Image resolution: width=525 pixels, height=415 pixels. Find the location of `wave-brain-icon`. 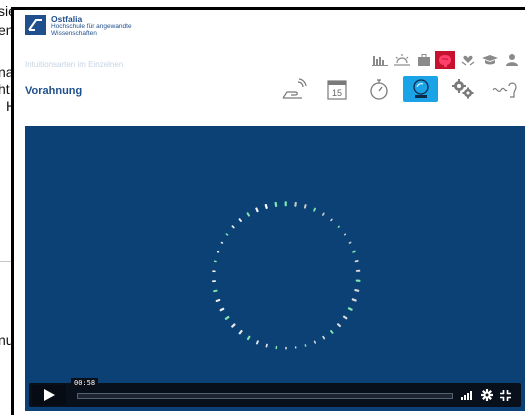

wave-brain-icon is located at coordinates (504, 89).